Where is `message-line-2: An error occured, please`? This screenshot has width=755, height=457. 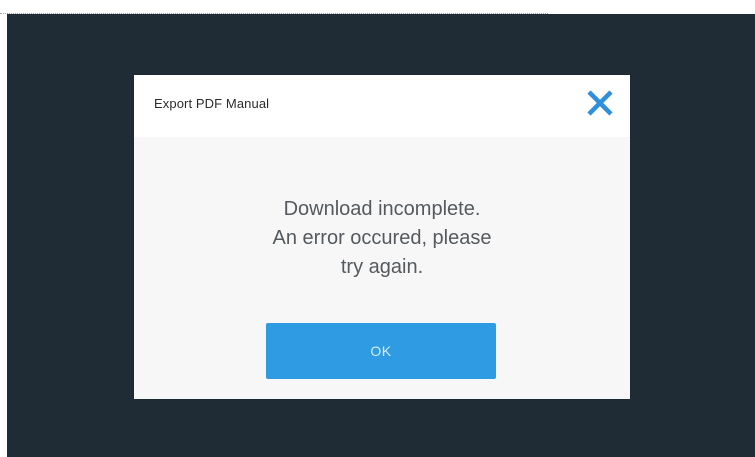
message-line-2: An error occured, please is located at coordinates (382, 238).